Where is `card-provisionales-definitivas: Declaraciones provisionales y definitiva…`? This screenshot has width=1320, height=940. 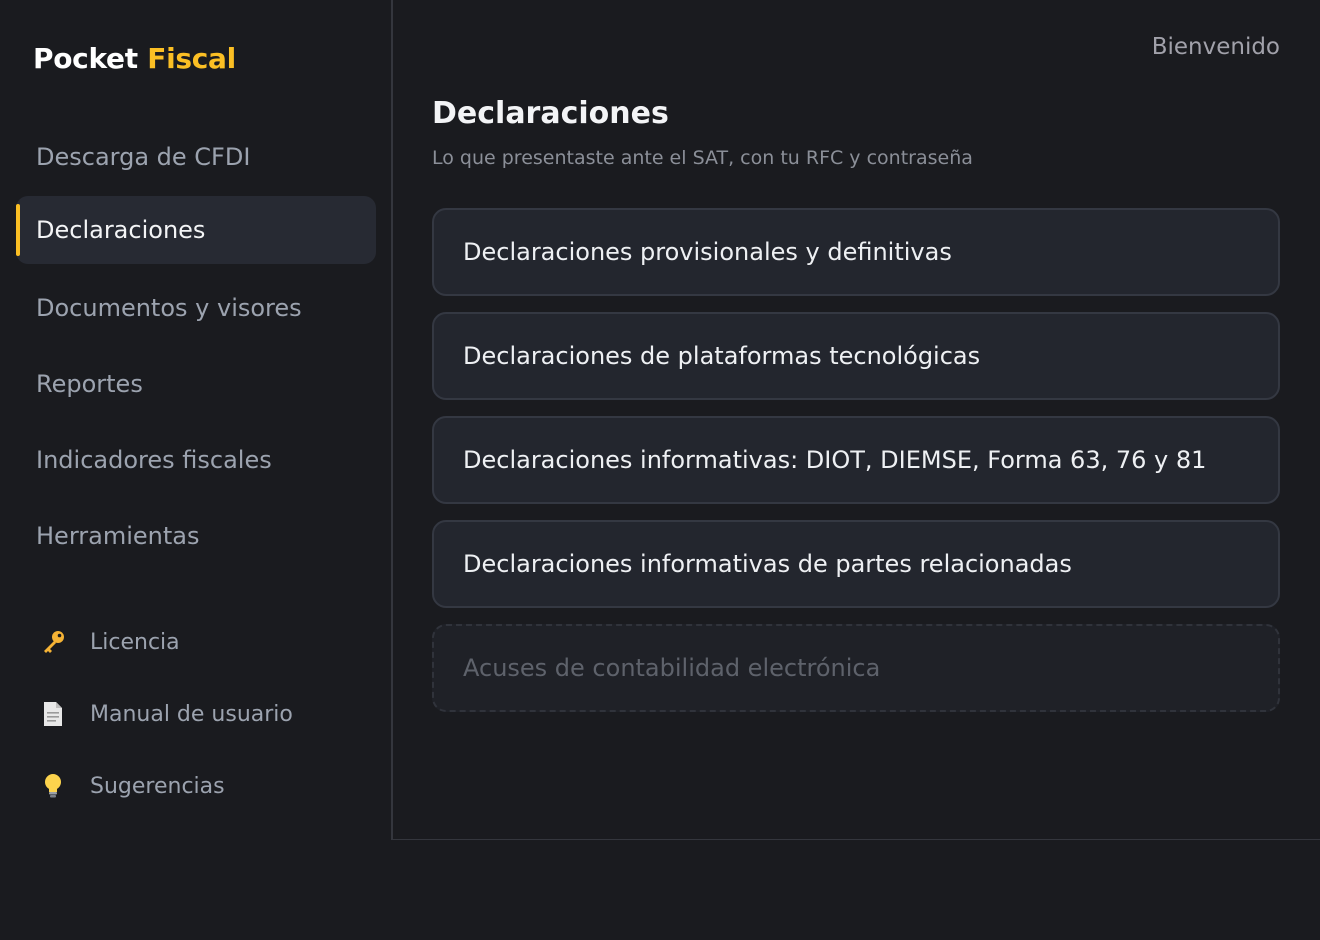 card-provisionales-definitivas: Declaraciones provisionales y definitiva… is located at coordinates (856, 252).